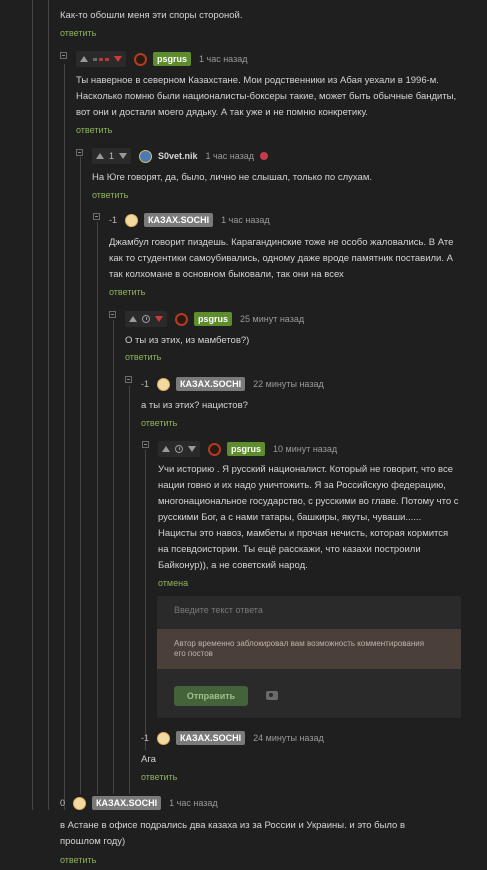 The height and width of the screenshot is (870, 487). I want to click on vote-widget: 1, so click(112, 156).